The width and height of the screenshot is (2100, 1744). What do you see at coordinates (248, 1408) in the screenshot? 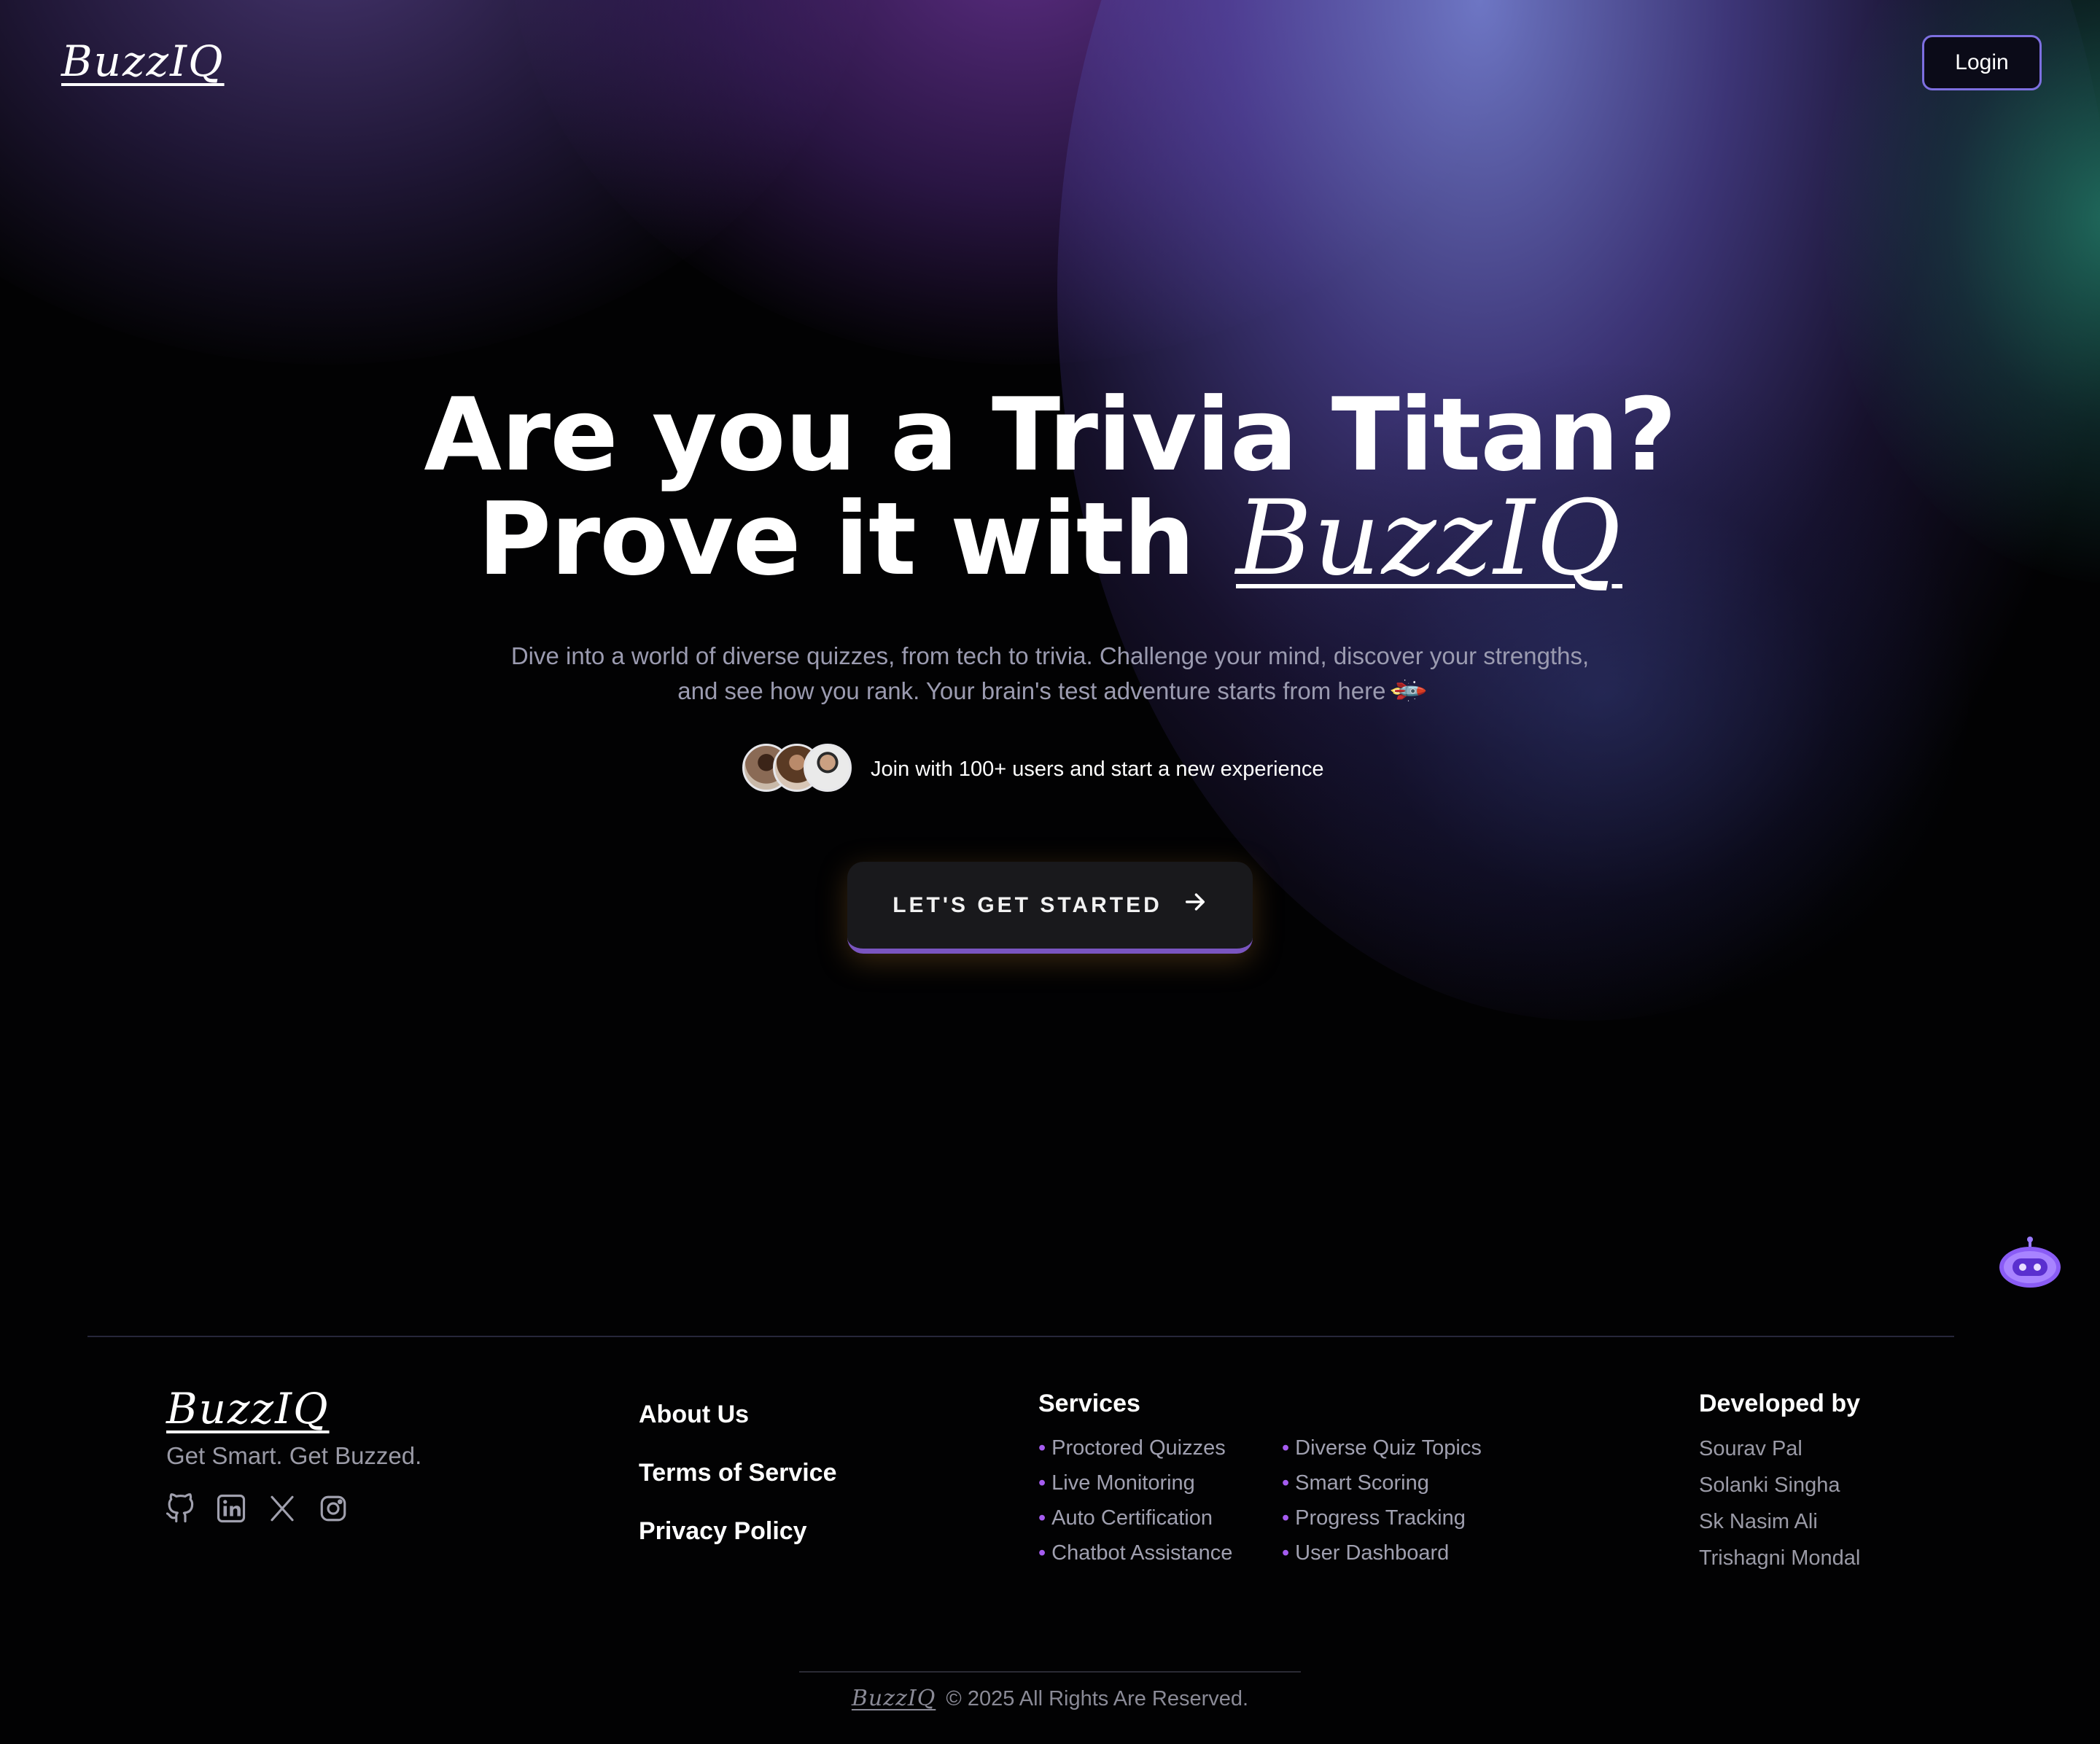
I see `footer-logo: BuzzIQ` at bounding box center [248, 1408].